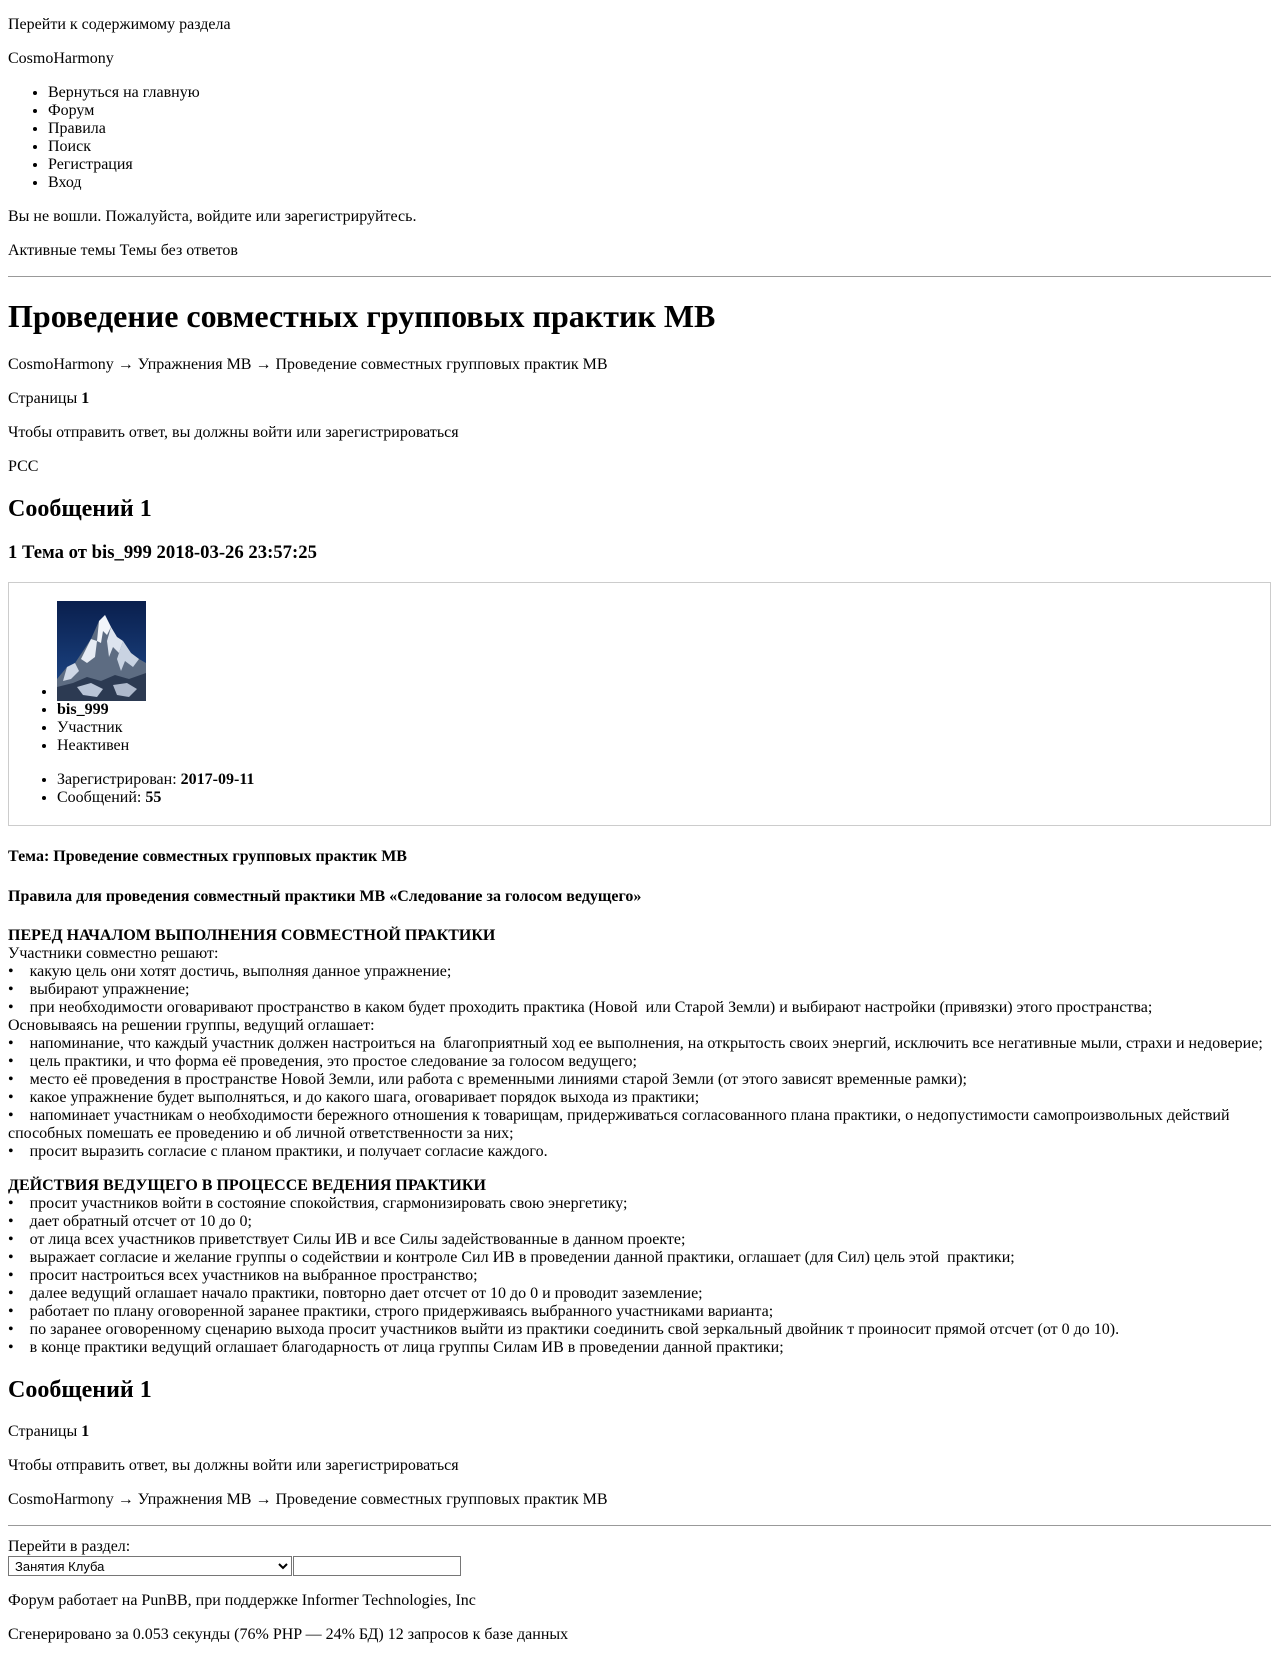 The width and height of the screenshot is (1280, 1676). What do you see at coordinates (43, 1431) in the screenshot?
I see `footer-pages-label: Страницы` at bounding box center [43, 1431].